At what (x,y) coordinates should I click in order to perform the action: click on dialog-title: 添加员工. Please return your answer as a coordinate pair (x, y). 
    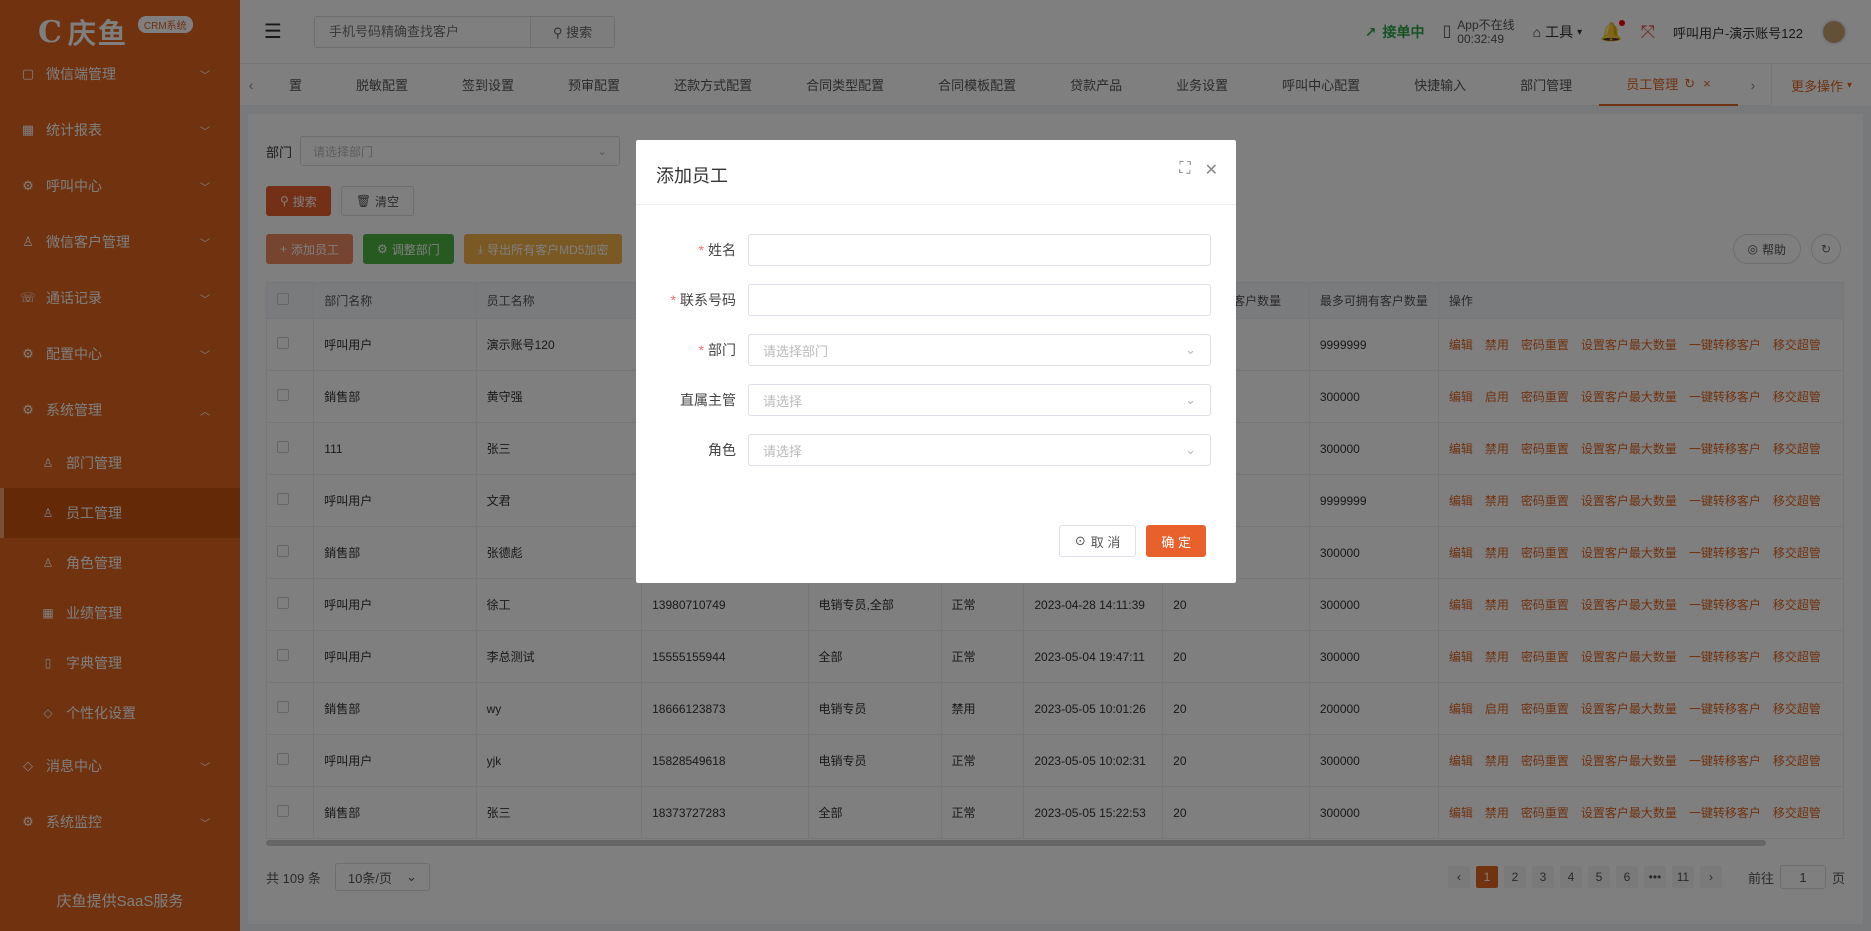
    Looking at the image, I should click on (692, 176).